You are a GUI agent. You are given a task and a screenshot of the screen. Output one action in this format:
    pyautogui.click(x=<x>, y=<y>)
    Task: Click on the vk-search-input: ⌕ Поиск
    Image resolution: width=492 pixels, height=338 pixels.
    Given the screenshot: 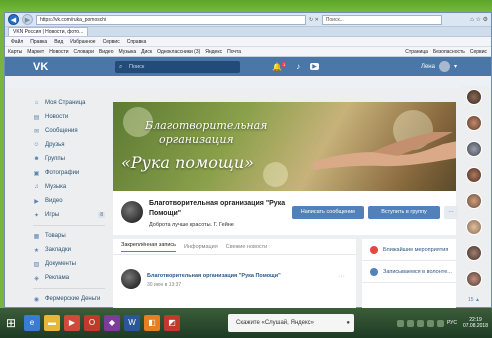 What is the action you would take?
    pyautogui.click(x=177, y=66)
    